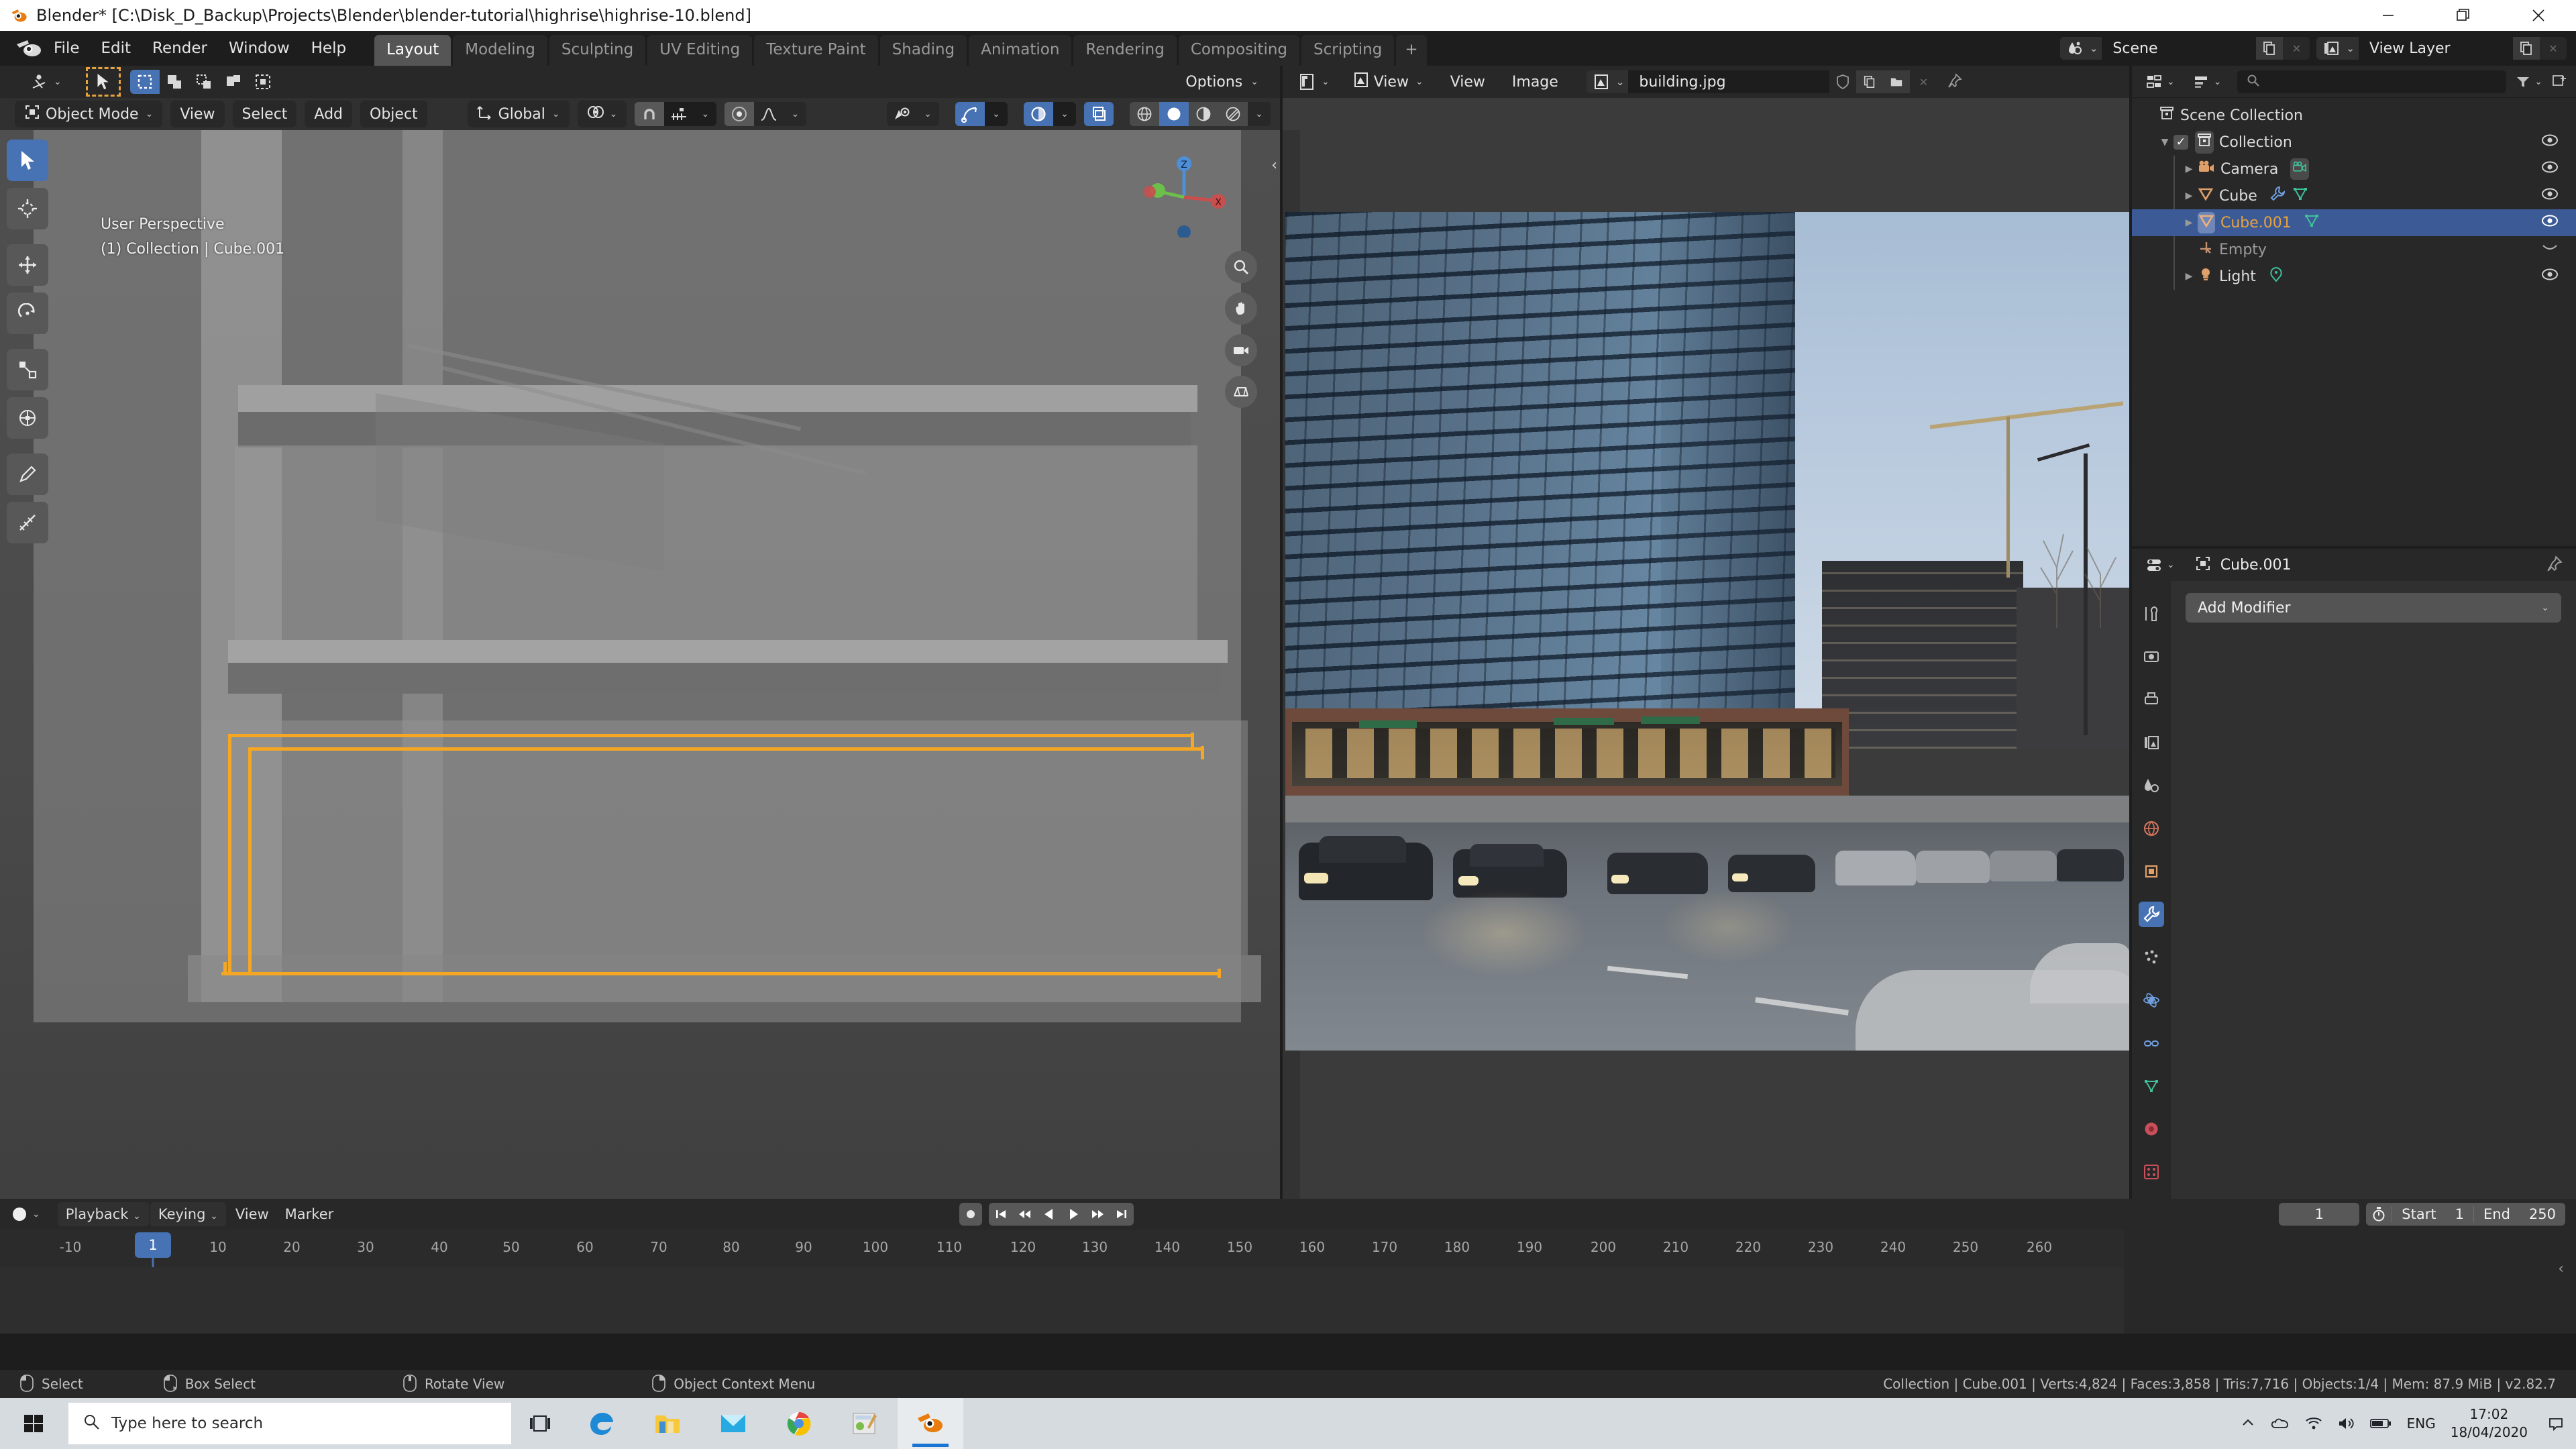 This screenshot has height=1449, width=2576. What do you see at coordinates (27, 474) in the screenshot?
I see `annotate-tool-icon` at bounding box center [27, 474].